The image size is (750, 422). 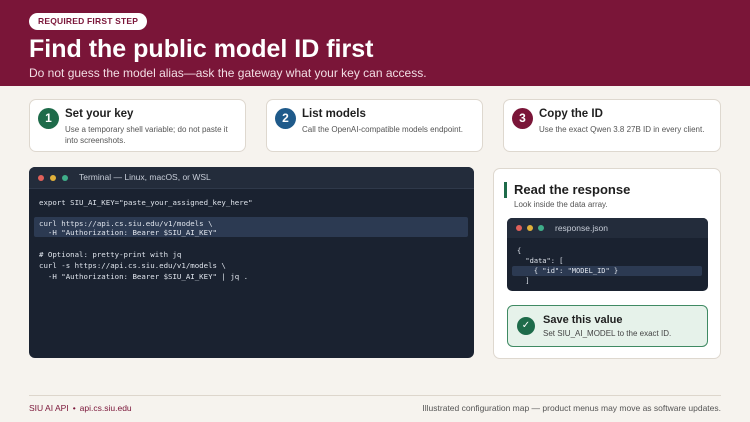 What do you see at coordinates (99, 114) in the screenshot?
I see `step-title: Set your key` at bounding box center [99, 114].